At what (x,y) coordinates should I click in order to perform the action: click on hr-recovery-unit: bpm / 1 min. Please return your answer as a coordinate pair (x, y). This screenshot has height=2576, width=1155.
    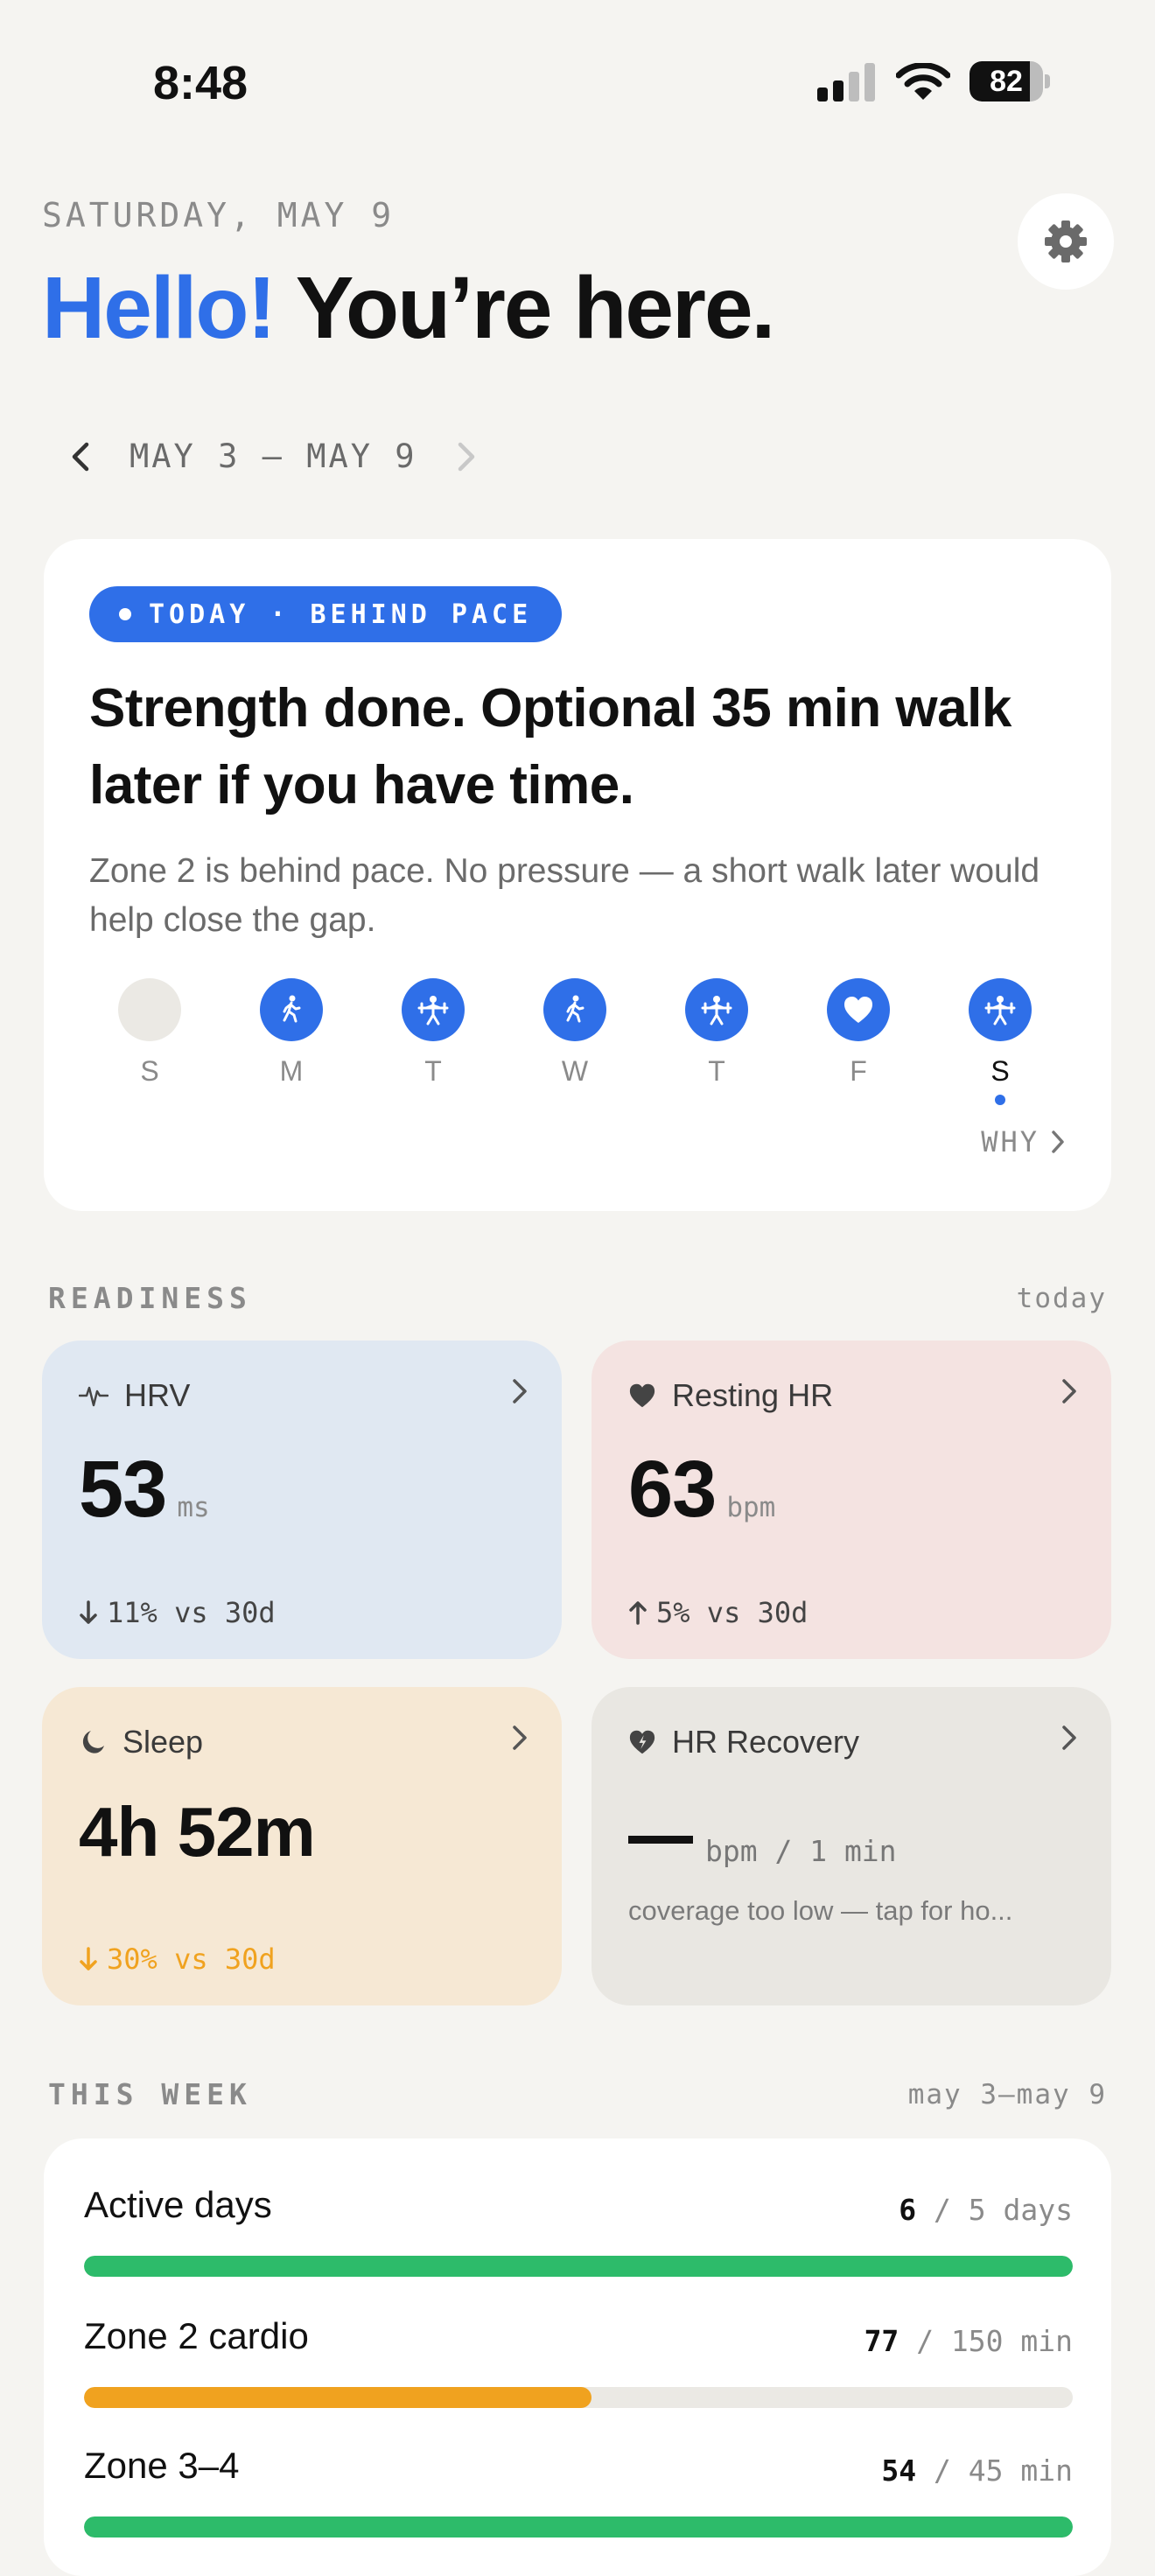
    Looking at the image, I should click on (801, 1851).